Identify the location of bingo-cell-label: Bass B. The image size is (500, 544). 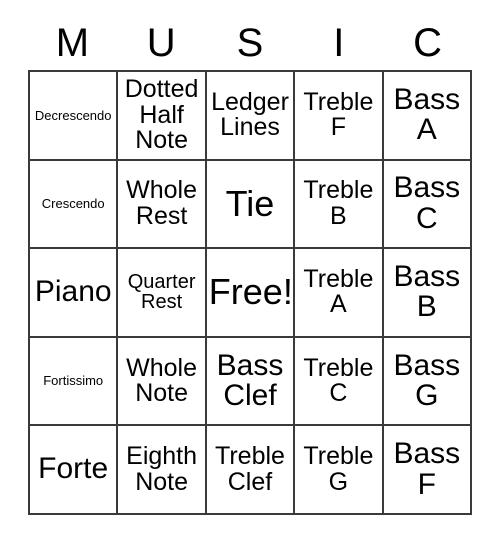
(427, 291).